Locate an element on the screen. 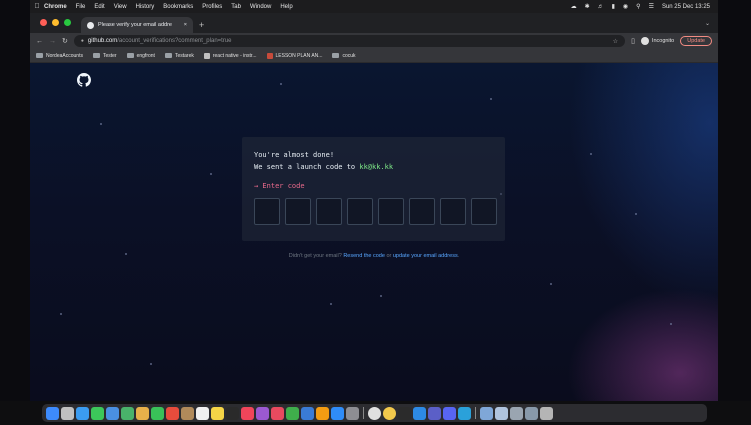  menu-edit: Edit is located at coordinates (99, 7).